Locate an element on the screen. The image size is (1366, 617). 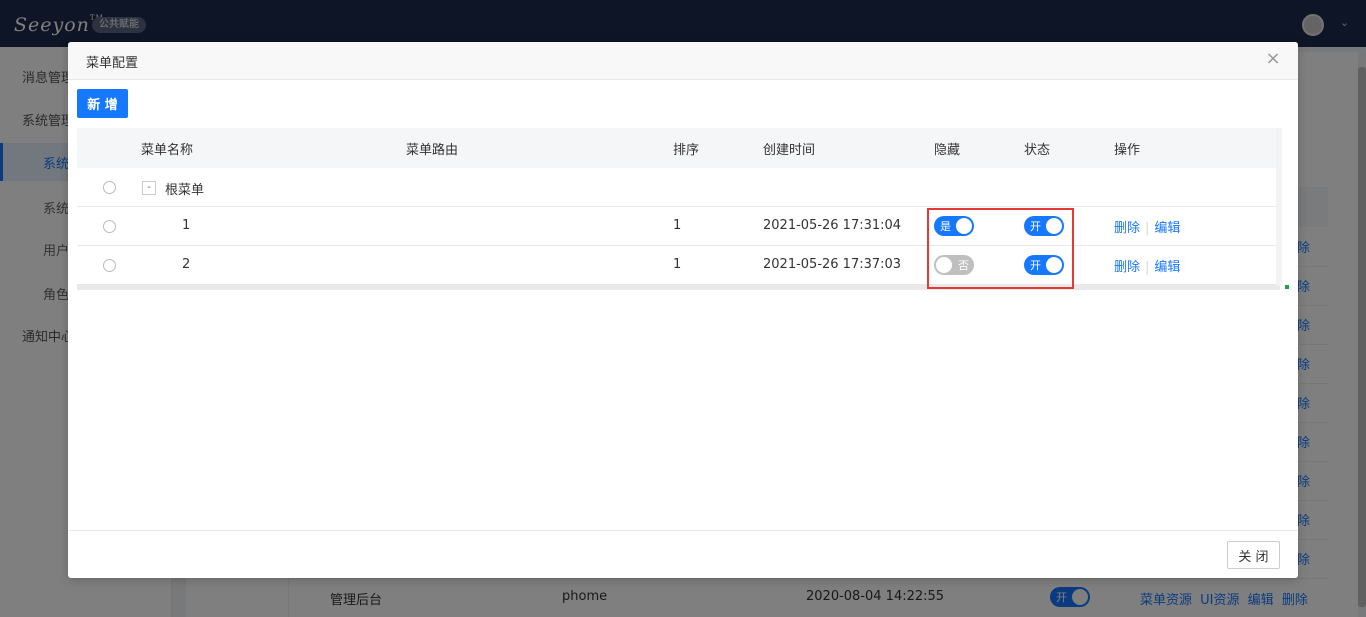
table-row: 1 1 2021-05-26 17:31:04 是 开 删除 | 编辑 is located at coordinates (678, 226).